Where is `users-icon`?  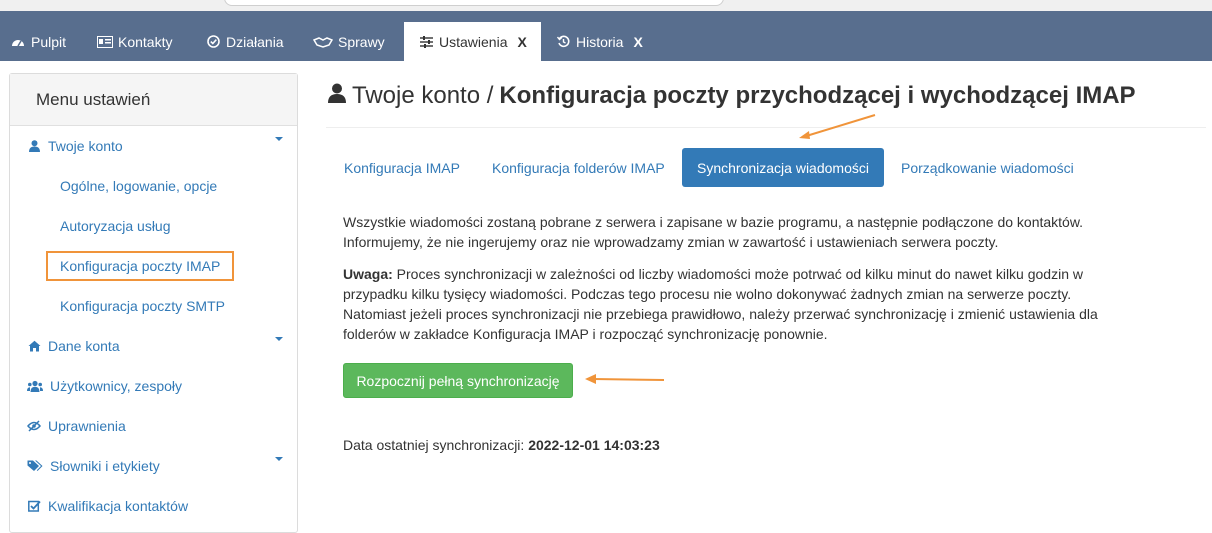 users-icon is located at coordinates (35, 386).